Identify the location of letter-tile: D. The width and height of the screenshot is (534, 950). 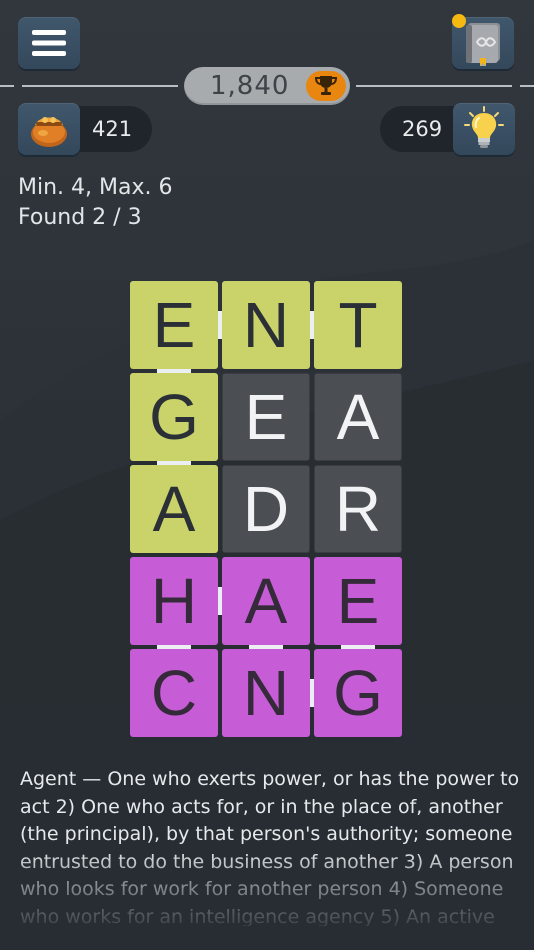
(266, 509).